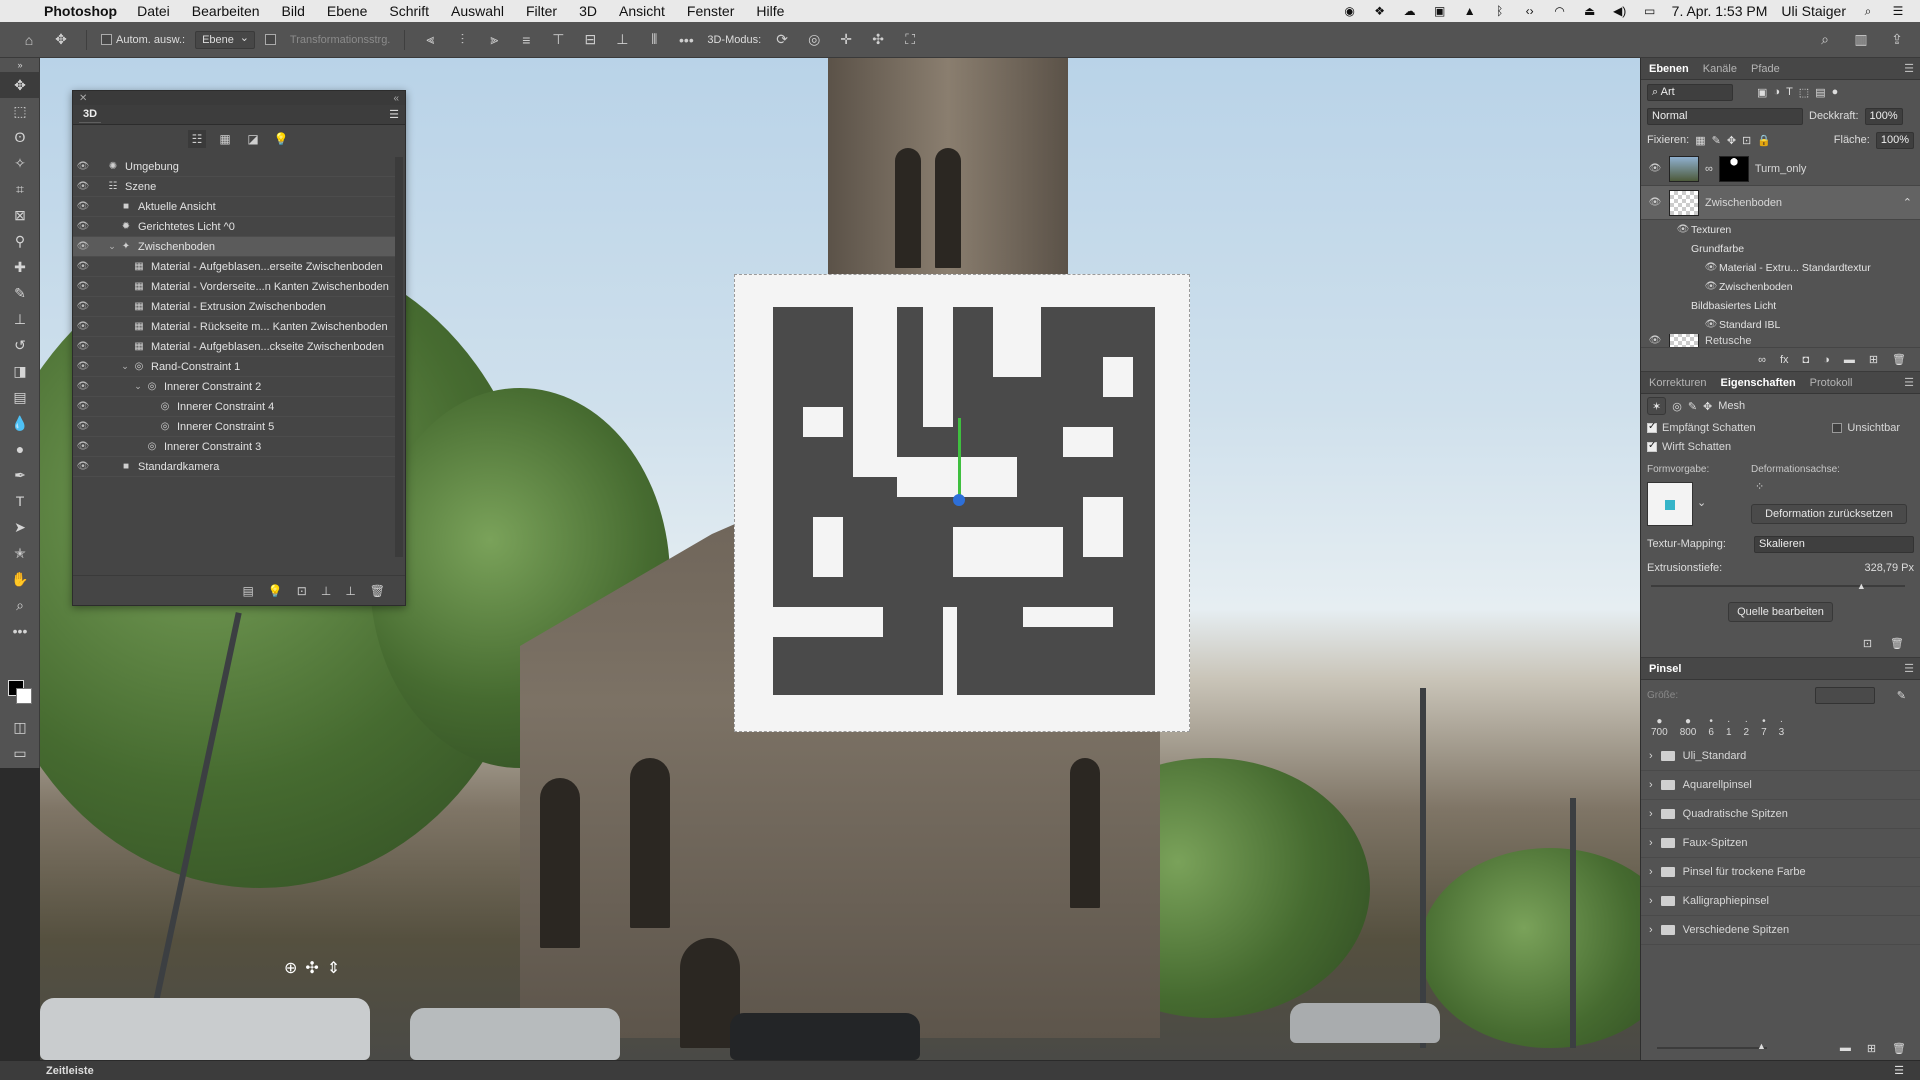 This screenshot has width=1920, height=1080. Describe the element at coordinates (1797, 248) in the screenshot. I see `sub-item-grundfarbe: Grundfarbe` at that location.